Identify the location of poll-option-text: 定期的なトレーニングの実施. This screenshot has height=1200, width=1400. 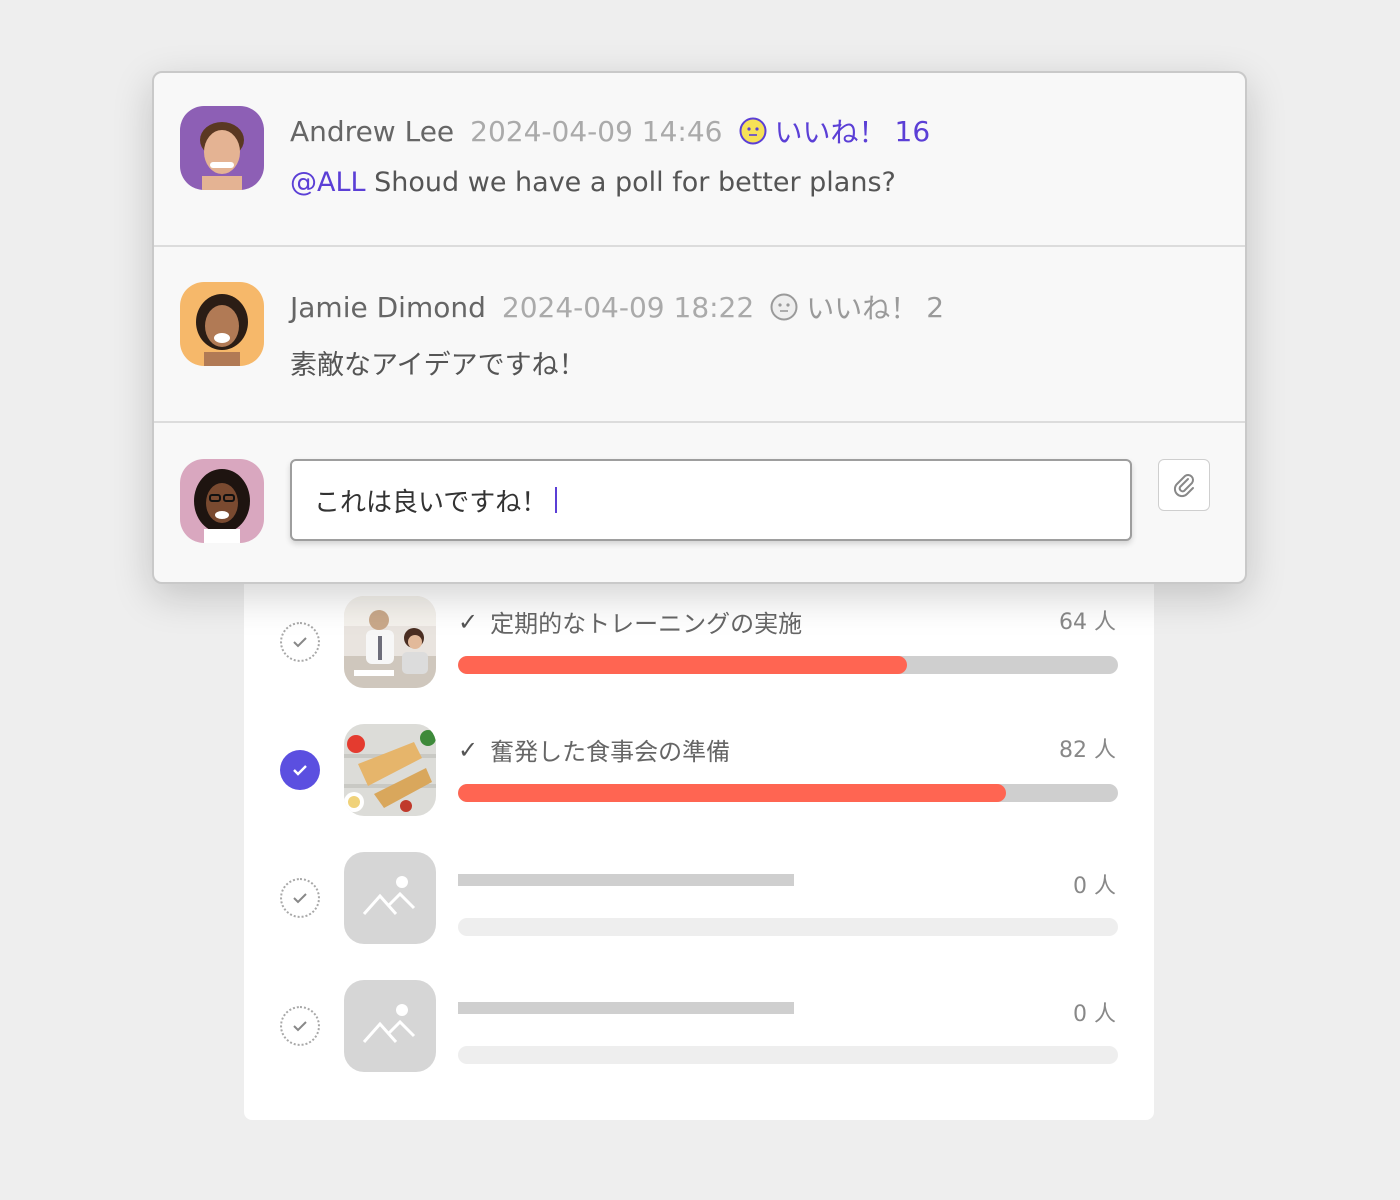
(646, 624).